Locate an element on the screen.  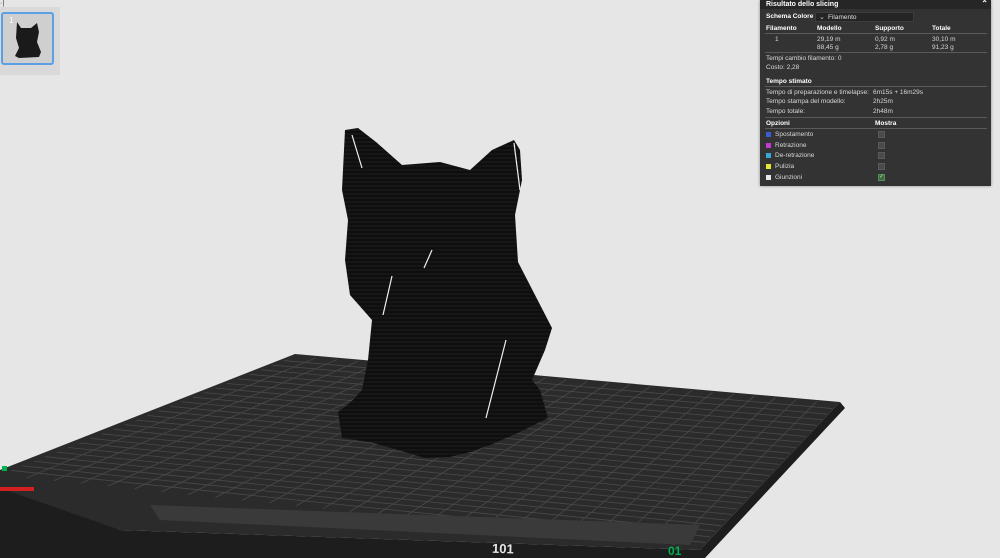
options-header: Opzioni is located at coordinates (778, 123).